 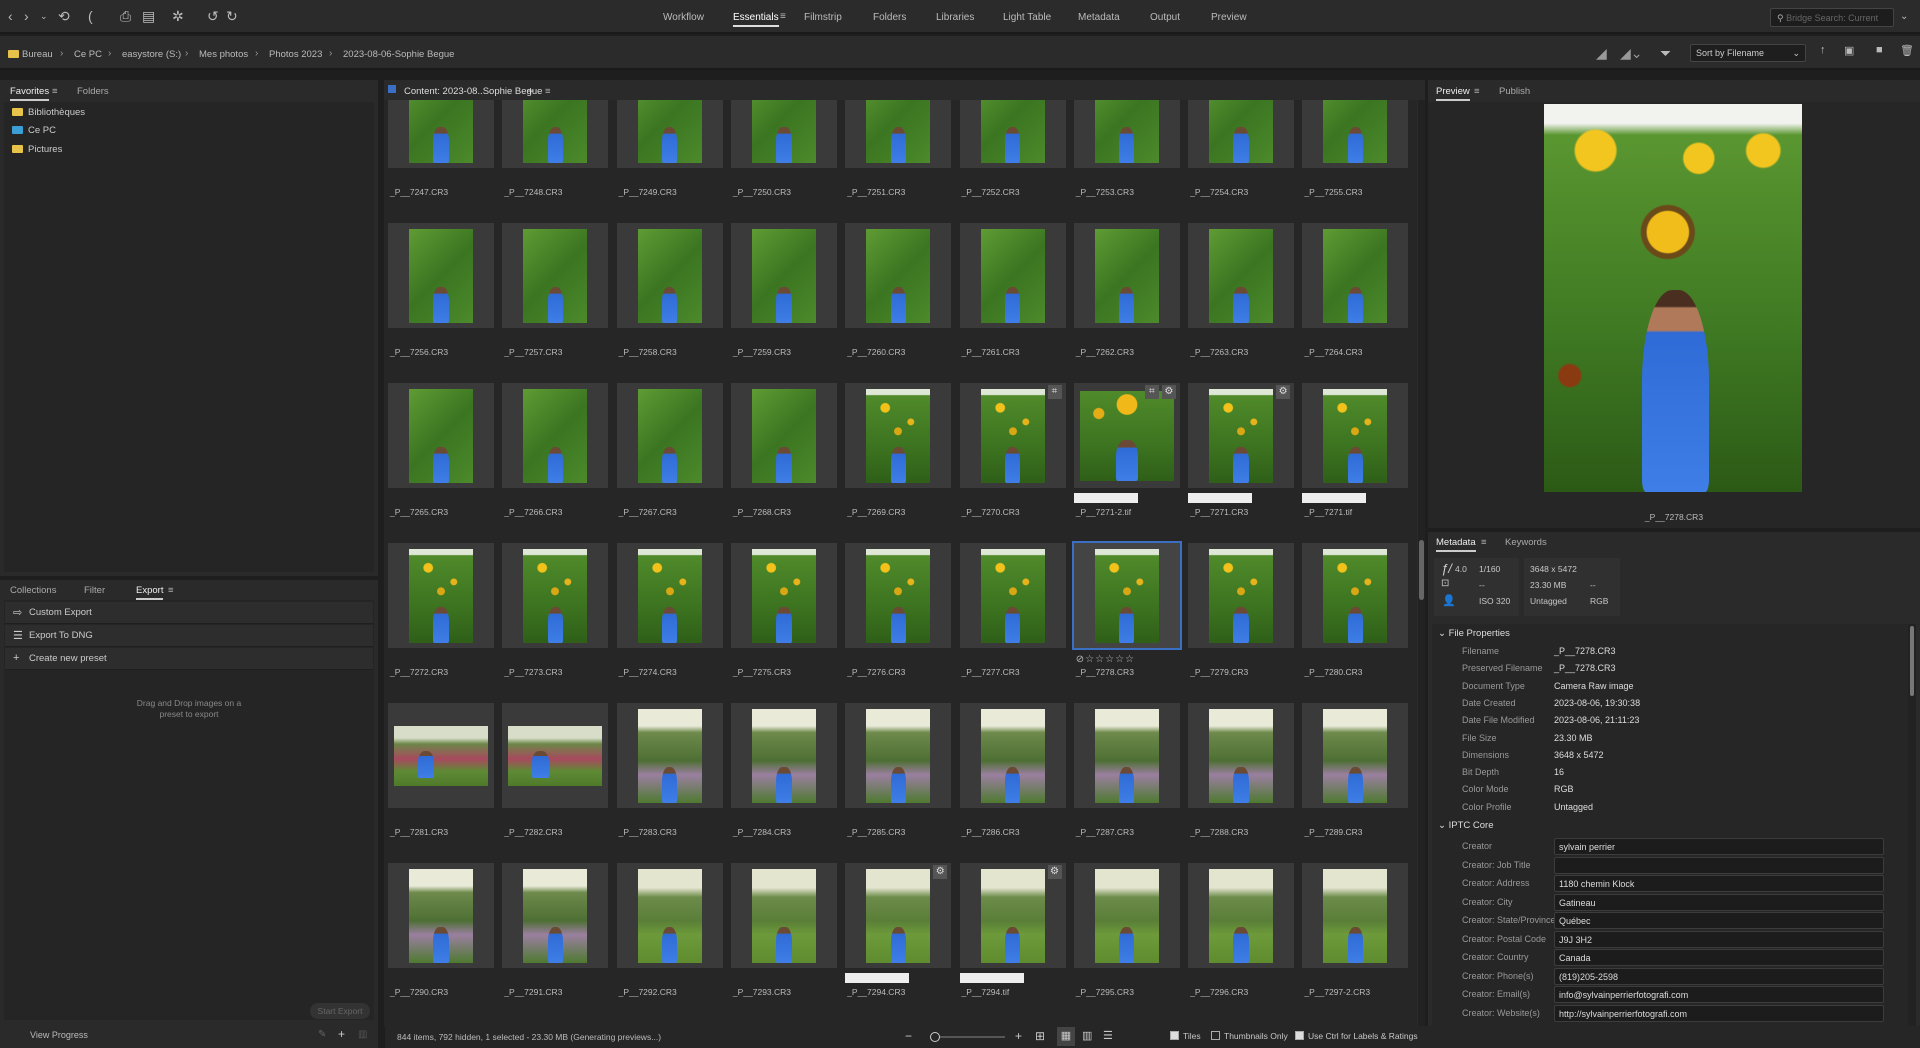 What do you see at coordinates (1465, 825) in the screenshot?
I see `iptc-core-toggle: ⌄ IPTC Core` at bounding box center [1465, 825].